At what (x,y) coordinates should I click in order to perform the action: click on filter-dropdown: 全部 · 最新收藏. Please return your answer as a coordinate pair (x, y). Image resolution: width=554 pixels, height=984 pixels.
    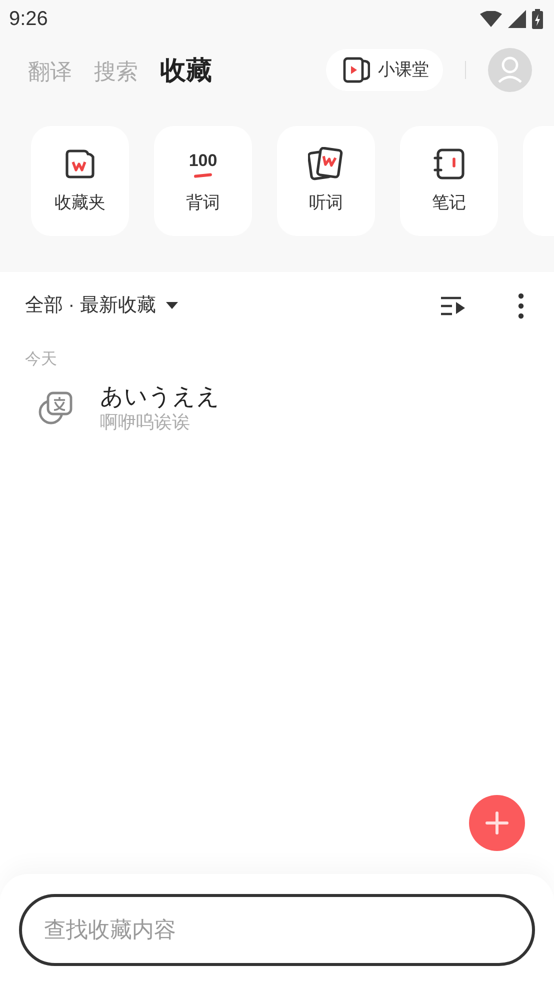
    Looking at the image, I should click on (101, 306).